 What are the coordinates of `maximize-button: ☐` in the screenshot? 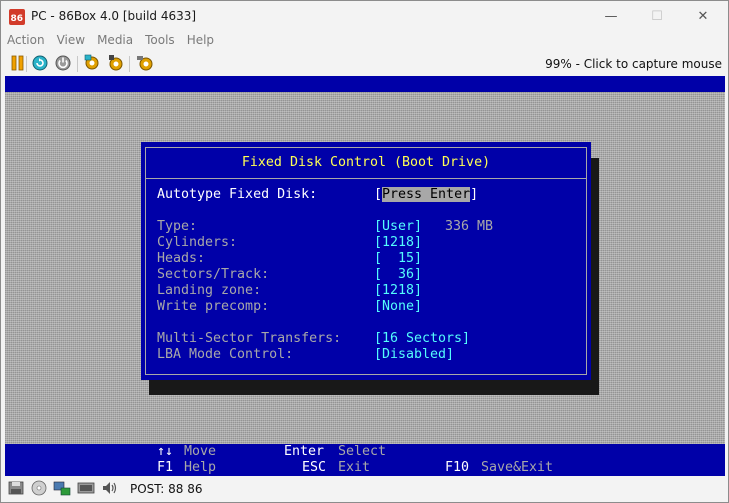 It's located at (657, 16).